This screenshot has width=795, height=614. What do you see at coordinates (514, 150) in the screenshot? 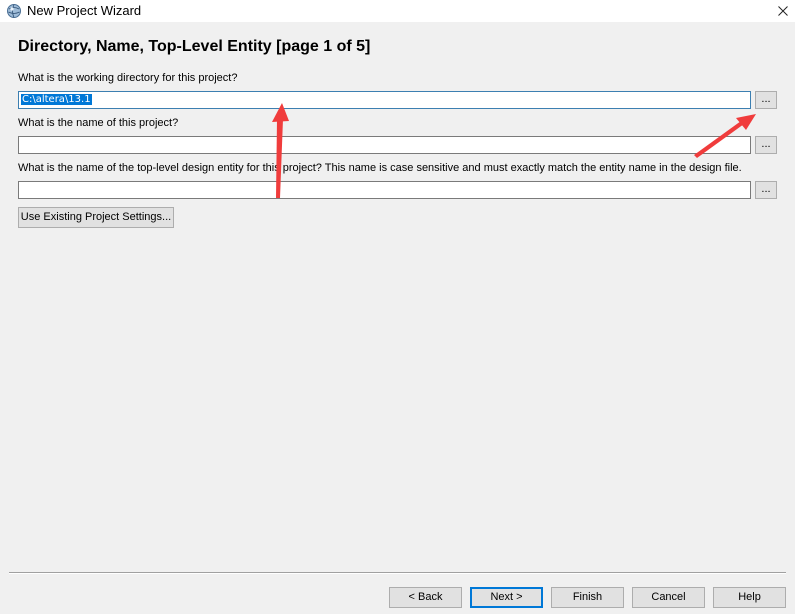
I see `annotation-overlay` at bounding box center [514, 150].